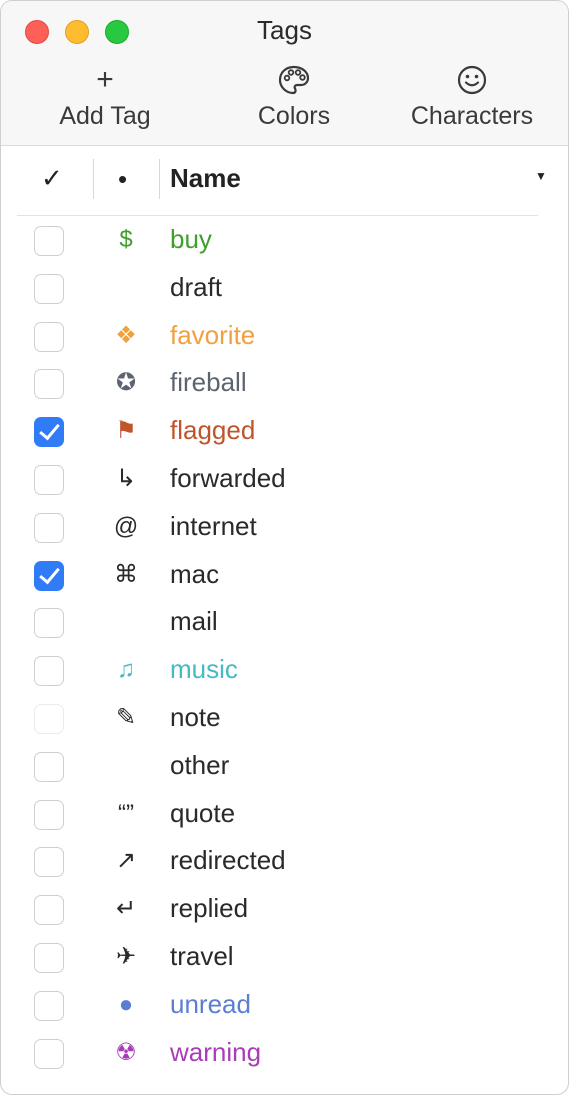 The height and width of the screenshot is (1095, 569). What do you see at coordinates (195, 717) in the screenshot?
I see `tag-name: note` at bounding box center [195, 717].